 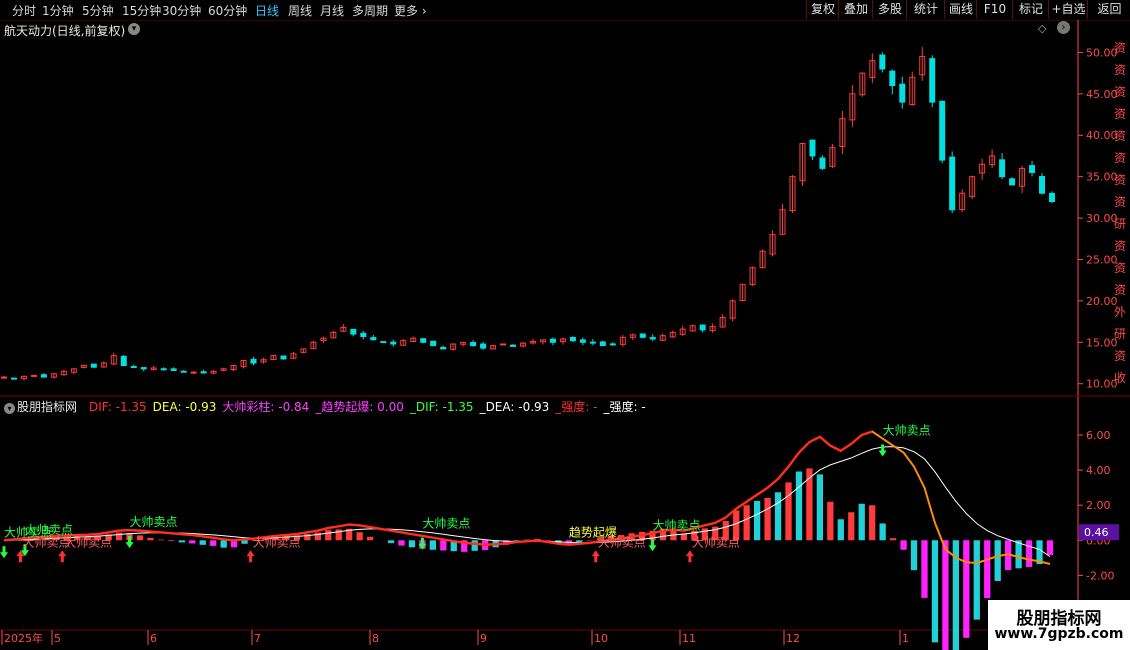 What do you see at coordinates (1096, 532) in the screenshot?
I see `current-value-label: 0.46` at bounding box center [1096, 532].